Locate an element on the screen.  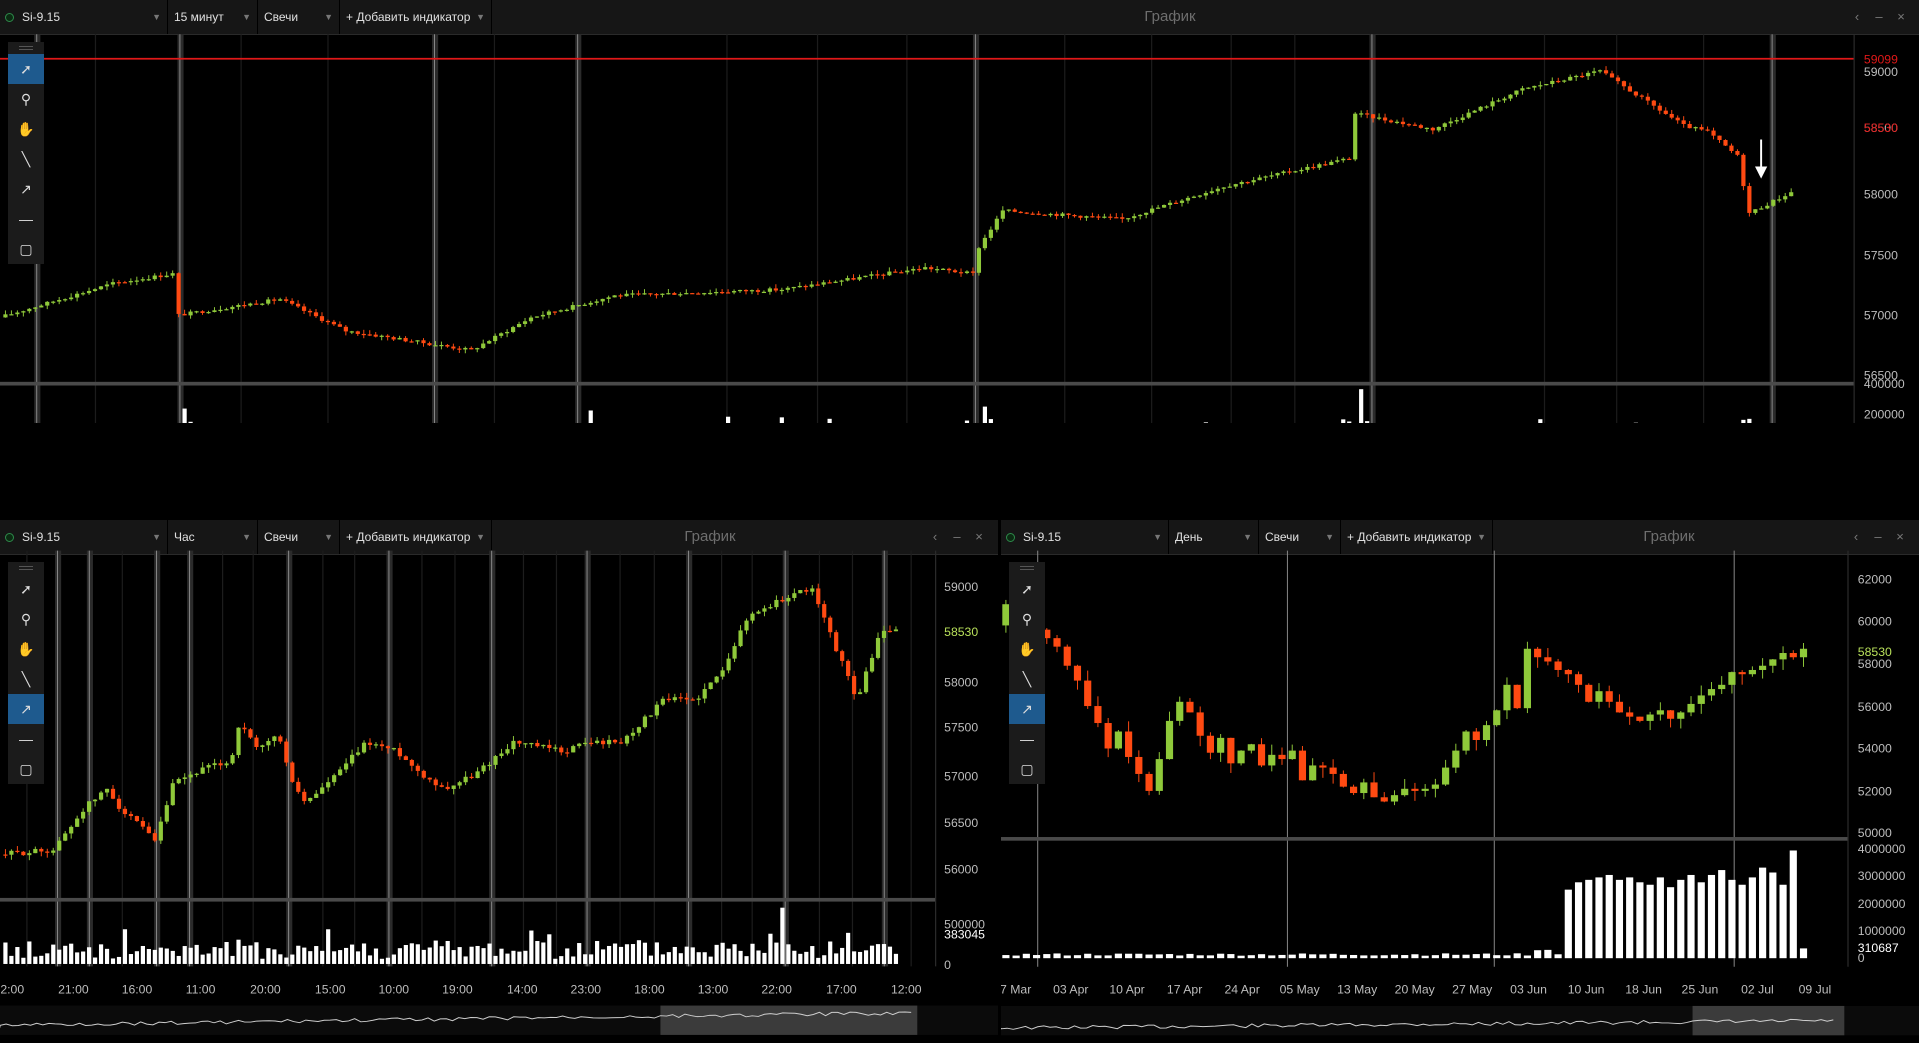
x-axis-label: 05 May is located at coordinates (1300, 990).